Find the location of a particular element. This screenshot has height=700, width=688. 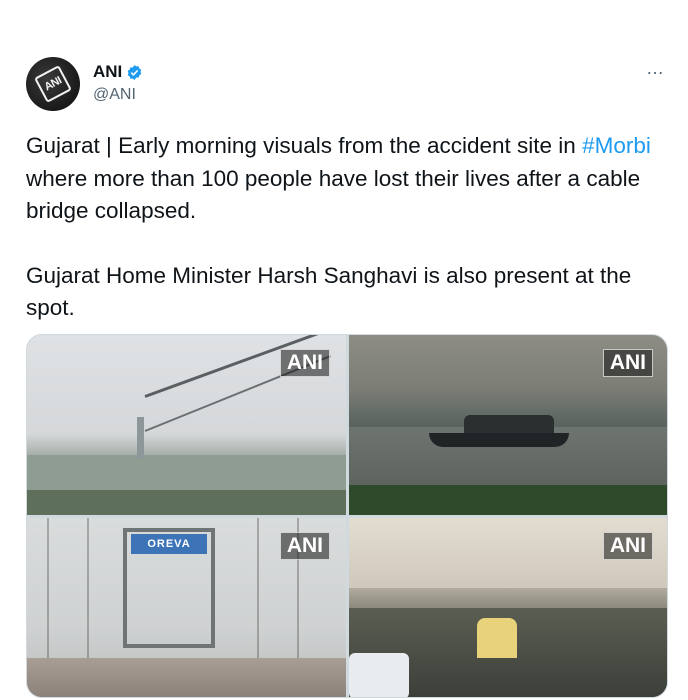

handle: @ANI is located at coordinates (114, 95).